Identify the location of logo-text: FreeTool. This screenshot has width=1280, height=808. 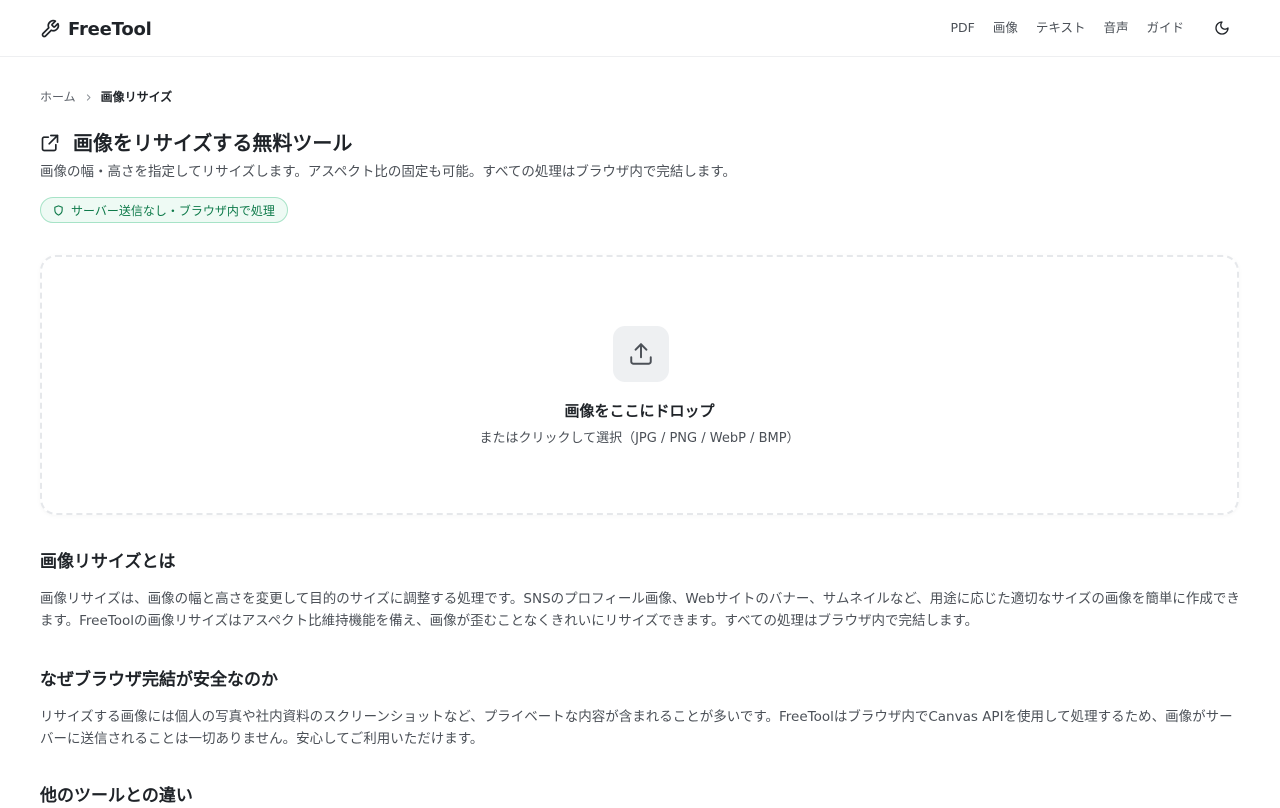
(110, 29).